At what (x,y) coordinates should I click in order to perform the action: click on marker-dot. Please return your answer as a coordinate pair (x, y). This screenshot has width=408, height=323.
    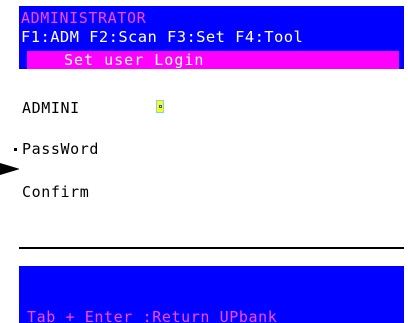
    Looking at the image, I should click on (15, 149).